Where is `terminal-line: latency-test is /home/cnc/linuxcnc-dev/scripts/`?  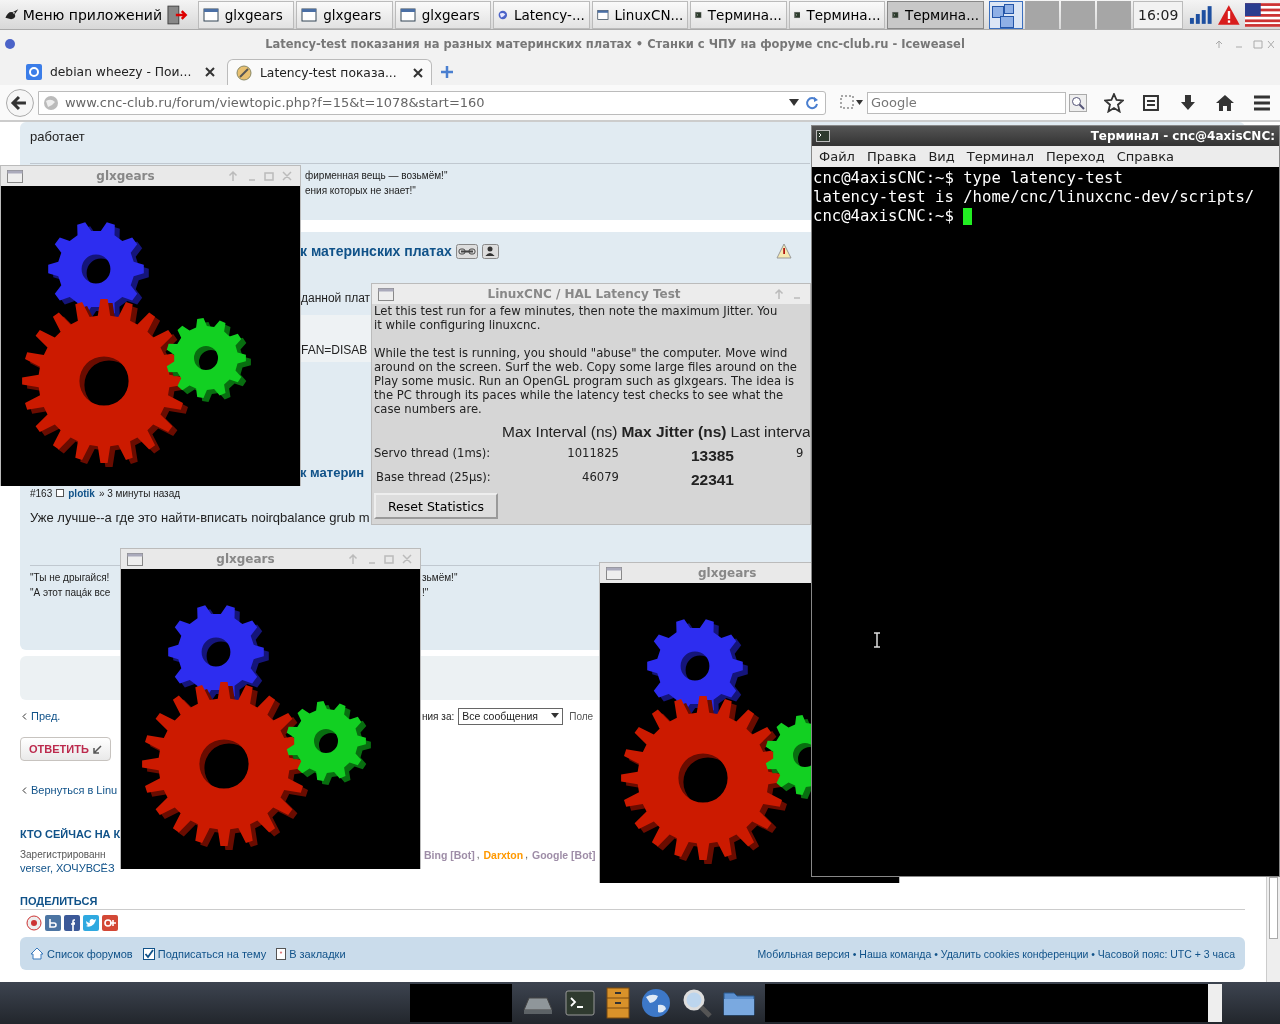
terminal-line: latency-test is /home/cnc/linuxcnc-dev/scripts/ is located at coordinates (1034, 197).